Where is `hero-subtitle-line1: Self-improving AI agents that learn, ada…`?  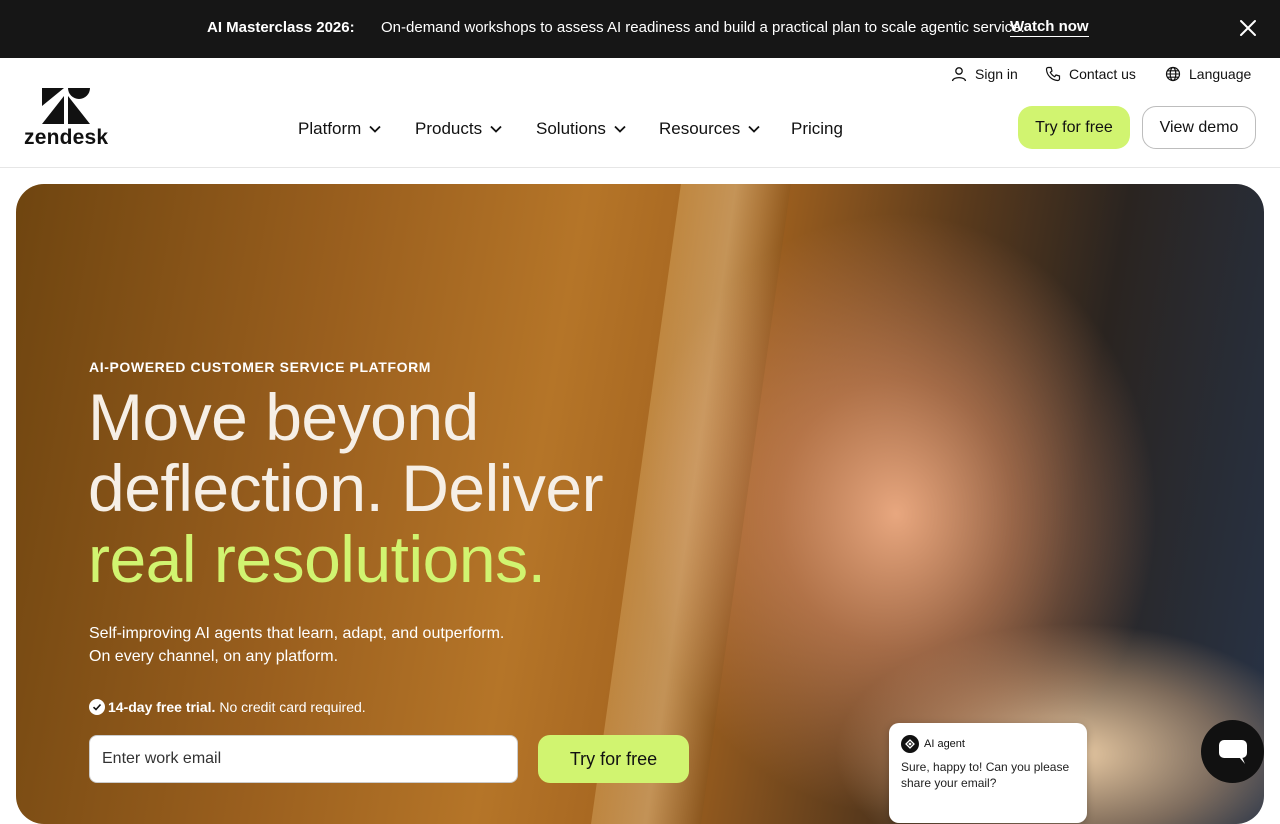
hero-subtitle-line1: Self-improving AI agents that learn, ada… is located at coordinates (297, 633).